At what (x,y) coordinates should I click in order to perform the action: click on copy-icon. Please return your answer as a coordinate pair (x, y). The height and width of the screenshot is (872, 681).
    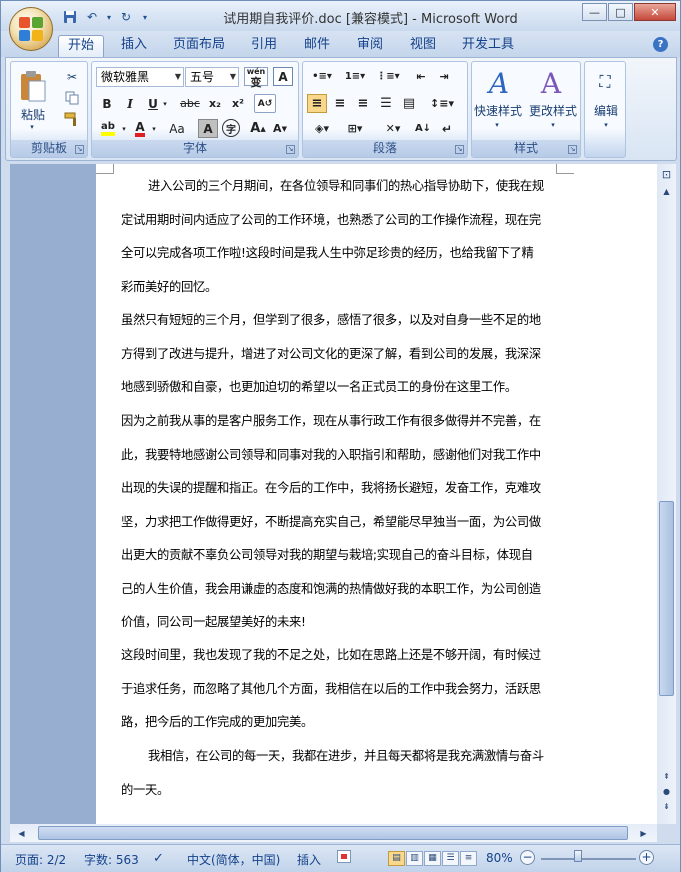
    Looking at the image, I should click on (72, 98).